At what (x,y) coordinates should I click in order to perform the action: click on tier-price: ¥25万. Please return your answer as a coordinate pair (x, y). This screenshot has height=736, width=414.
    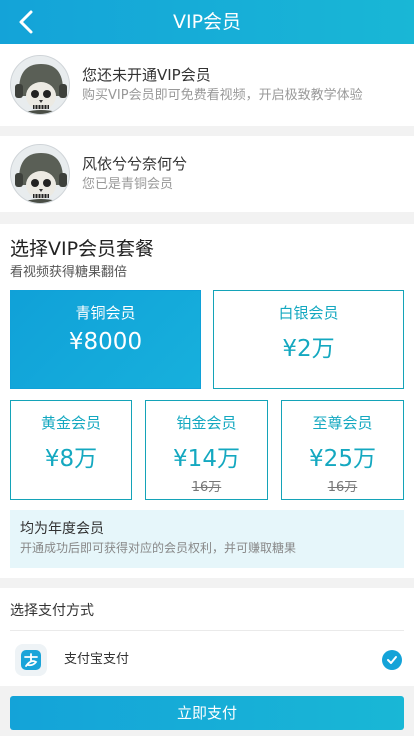
    Looking at the image, I should click on (342, 459).